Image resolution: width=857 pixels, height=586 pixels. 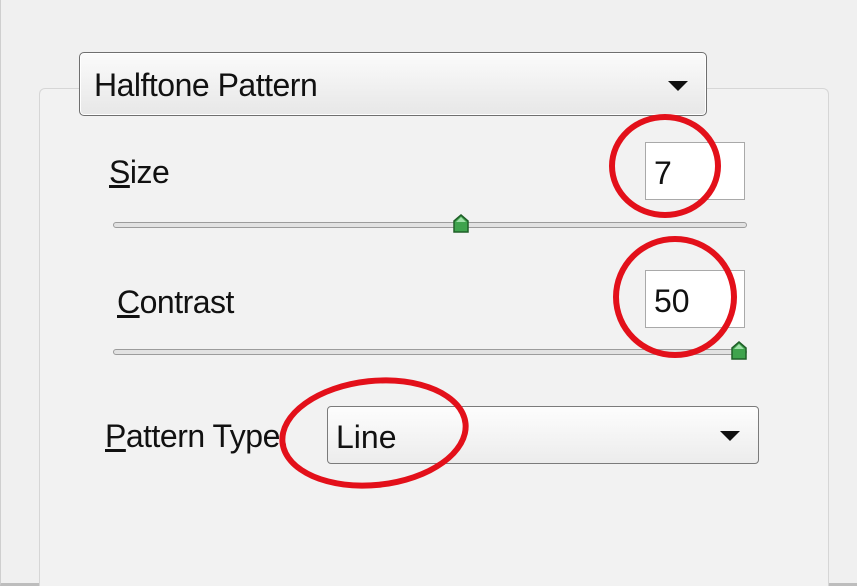 I want to click on annotation-circle-contrast, so click(x=675, y=297).